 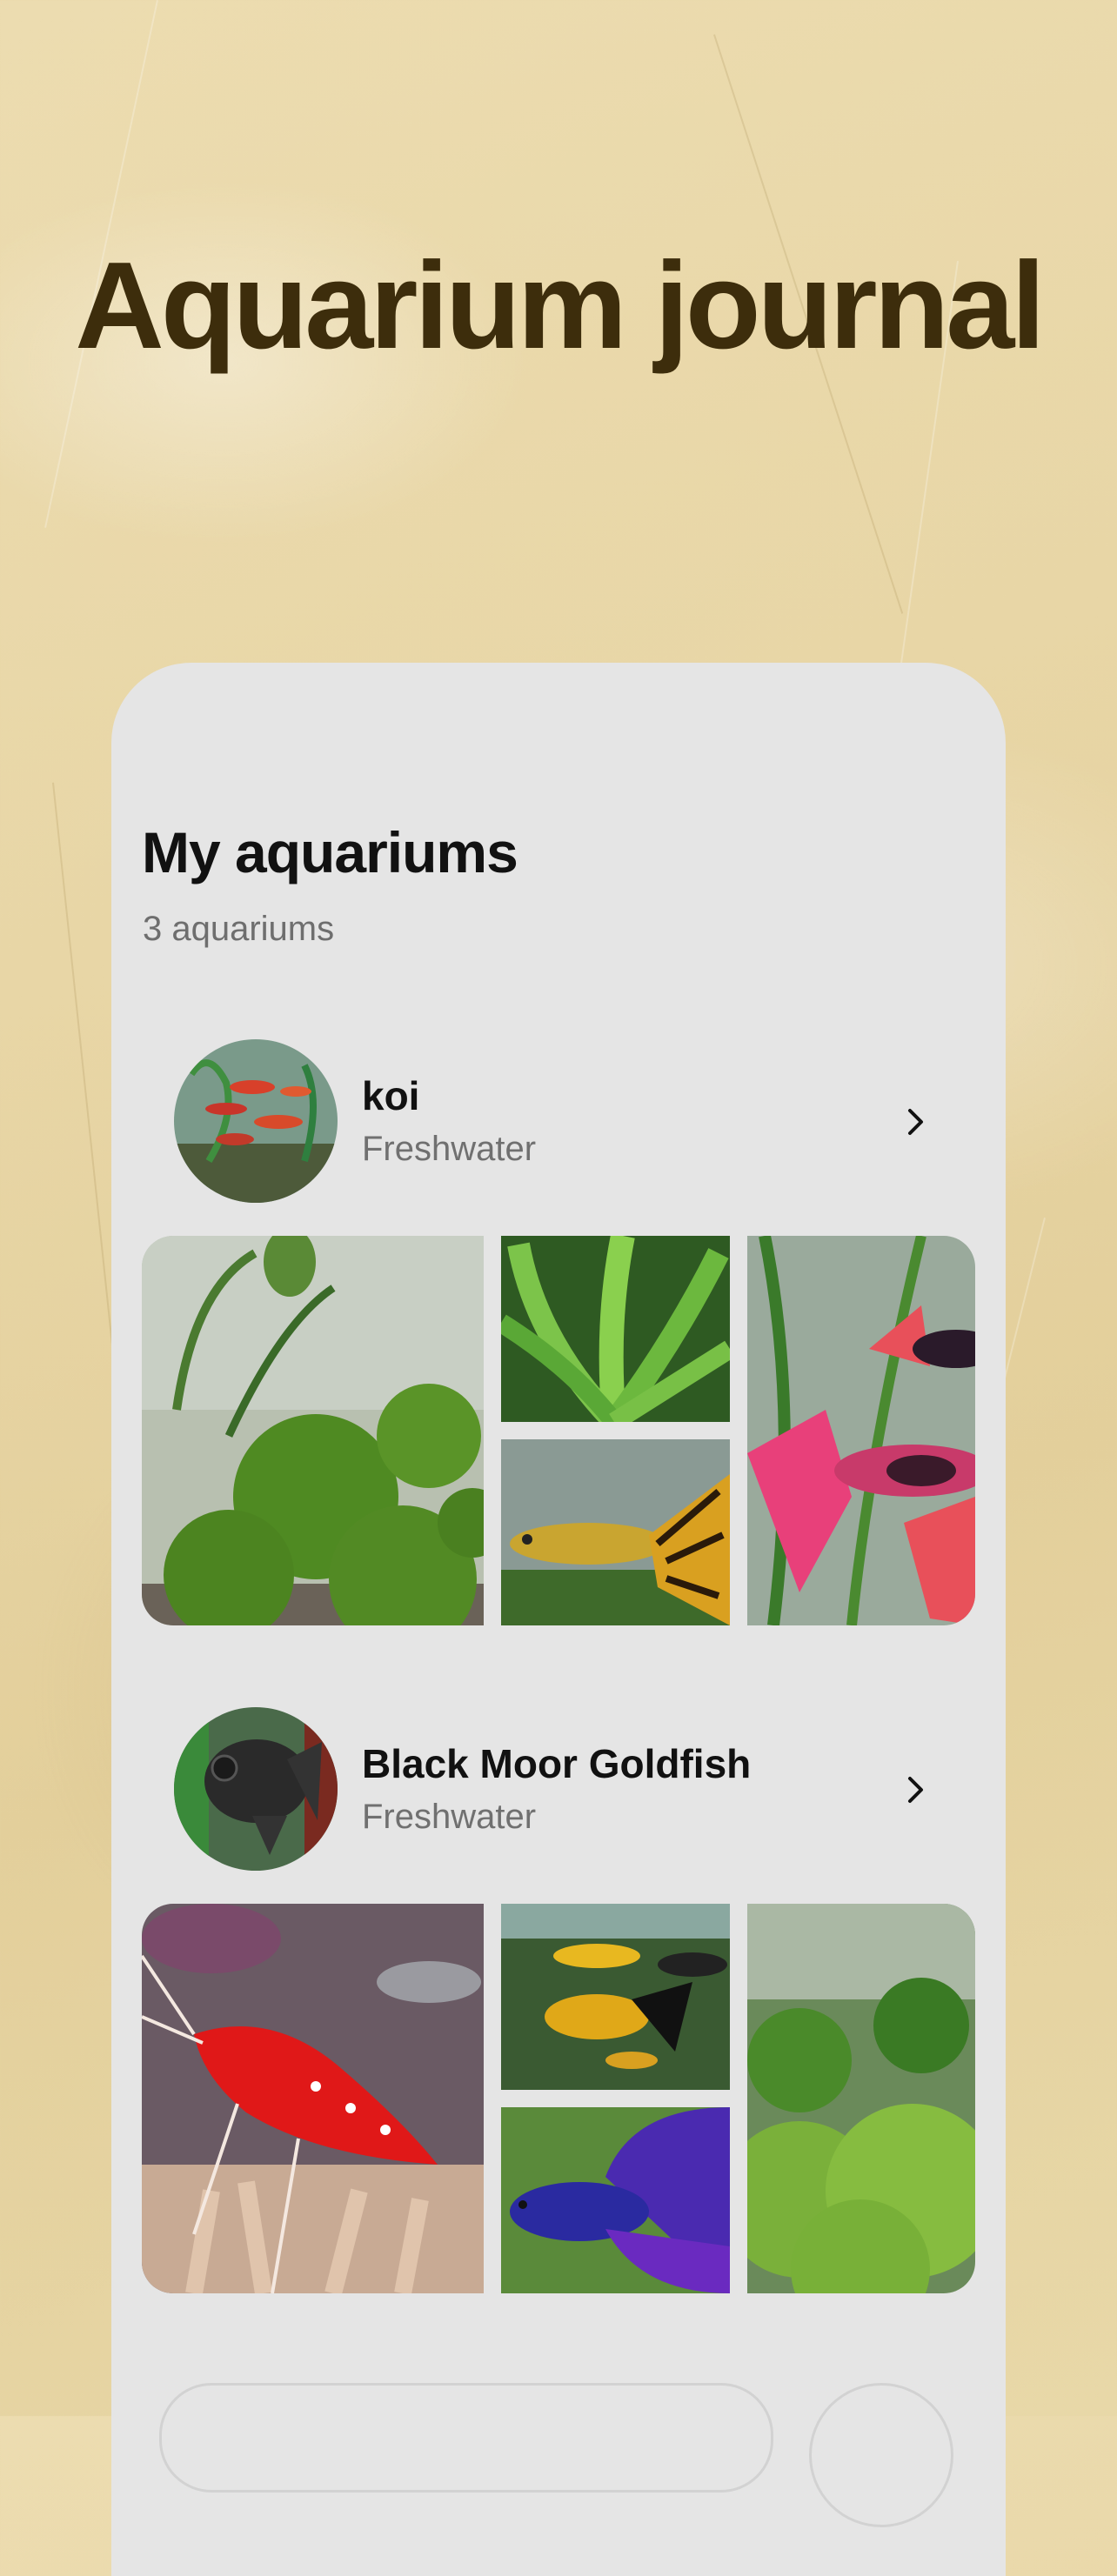 What do you see at coordinates (615, 2200) in the screenshot?
I see `betta-fish-photo` at bounding box center [615, 2200].